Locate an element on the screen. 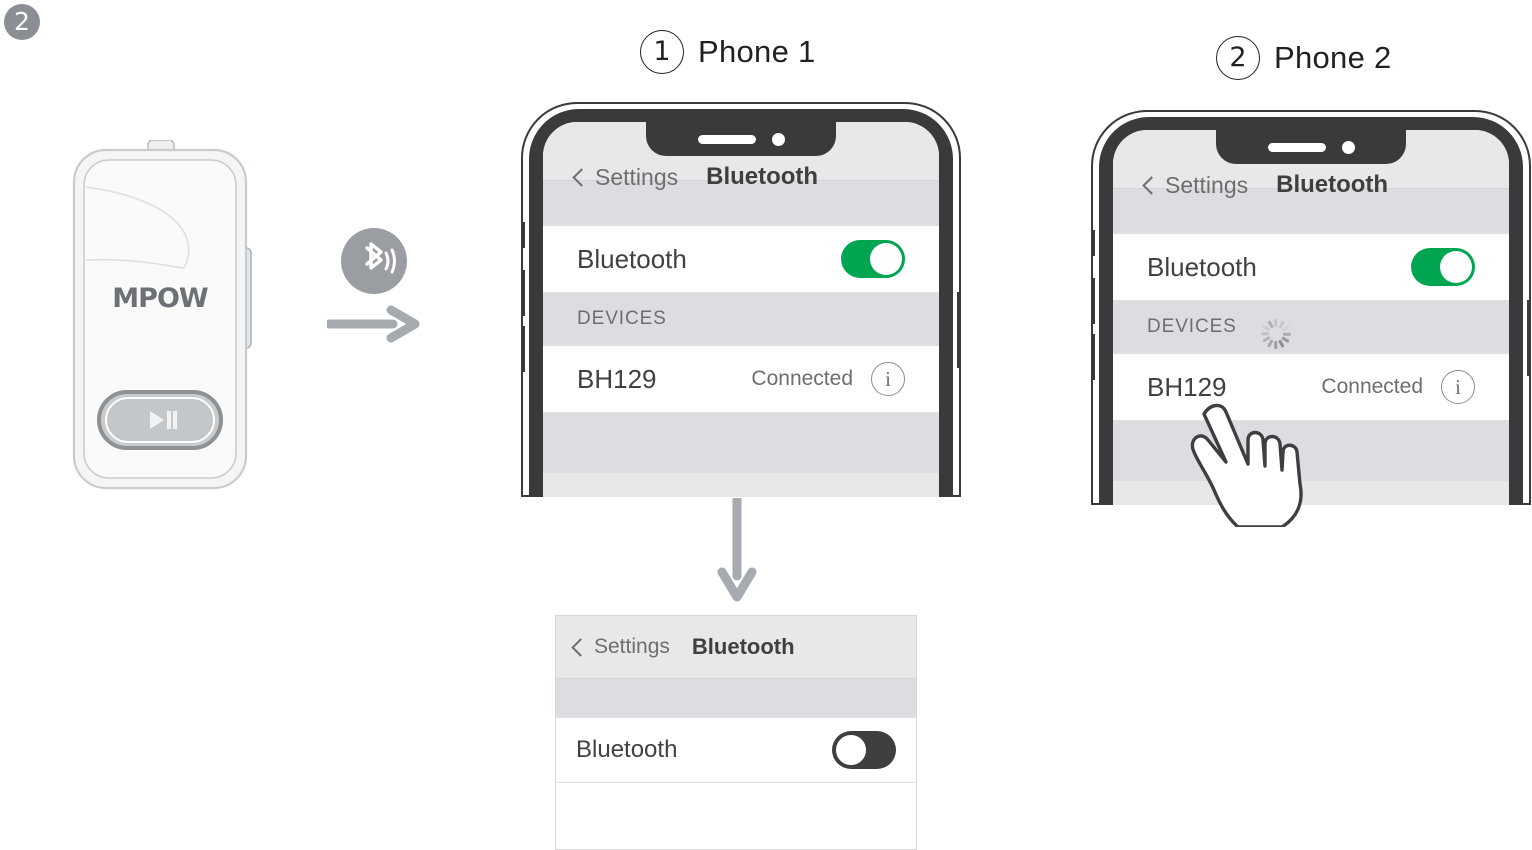 This screenshot has width=1532, height=850. arrow-down-icon is located at coordinates (737, 548).